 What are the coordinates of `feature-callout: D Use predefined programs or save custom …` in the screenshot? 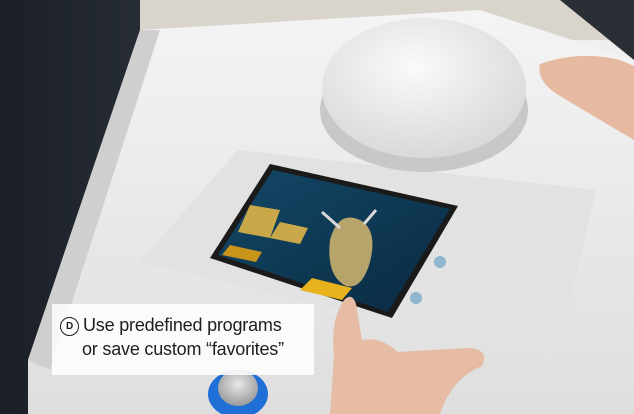 It's located at (183, 339).